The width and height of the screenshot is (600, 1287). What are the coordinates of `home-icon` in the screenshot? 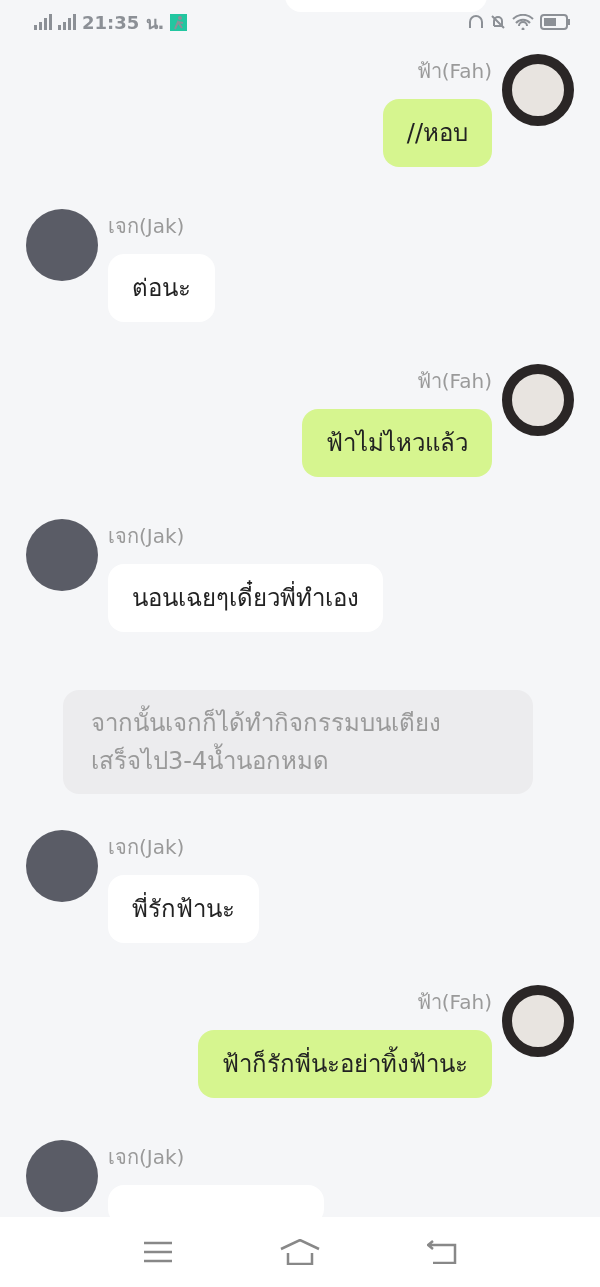 It's located at (300, 1252).